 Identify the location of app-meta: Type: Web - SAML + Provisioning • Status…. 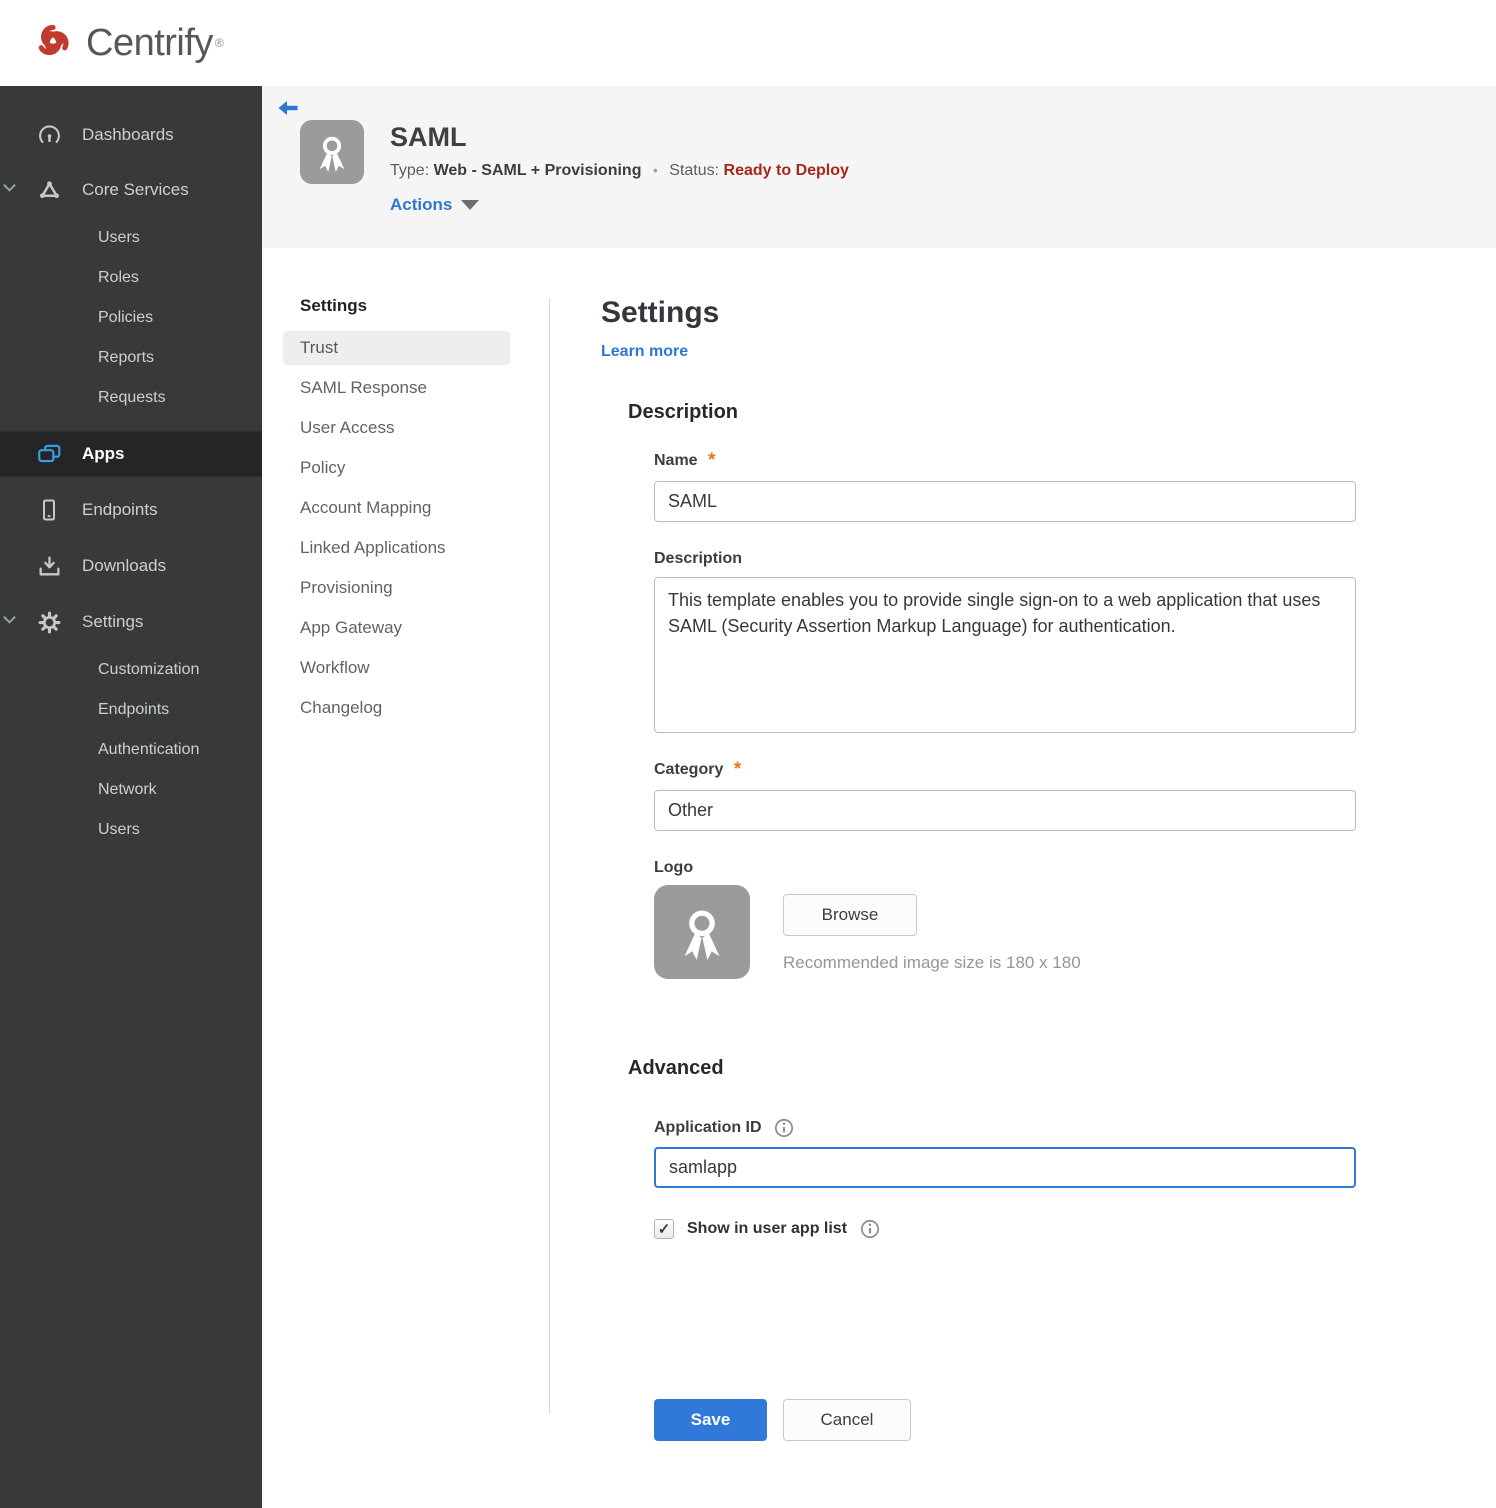
(619, 171).